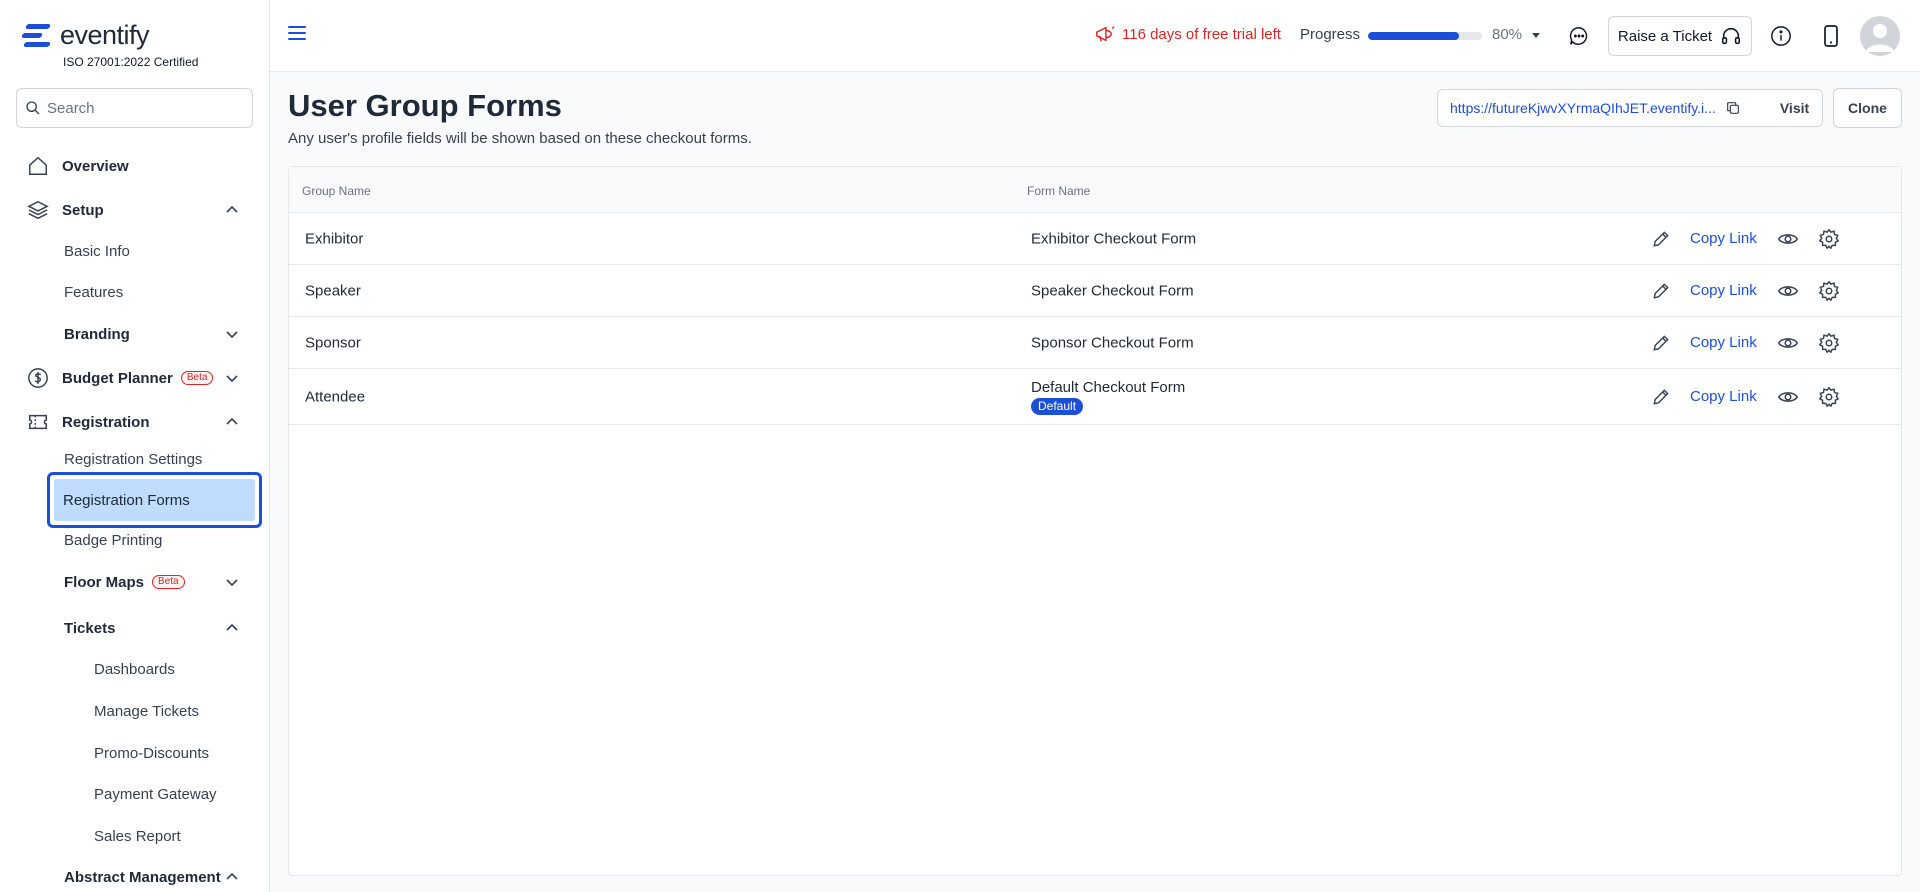  What do you see at coordinates (134, 753) in the screenshot?
I see `sidebar-item-promo-discounts: Promo-Discounts` at bounding box center [134, 753].